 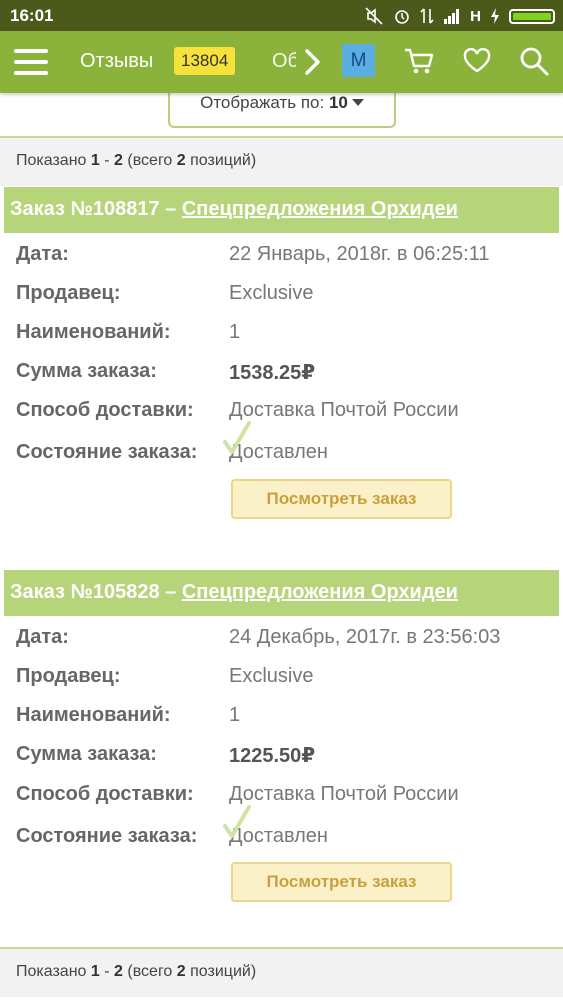 What do you see at coordinates (419, 61) in the screenshot?
I see `cart-icon` at bounding box center [419, 61].